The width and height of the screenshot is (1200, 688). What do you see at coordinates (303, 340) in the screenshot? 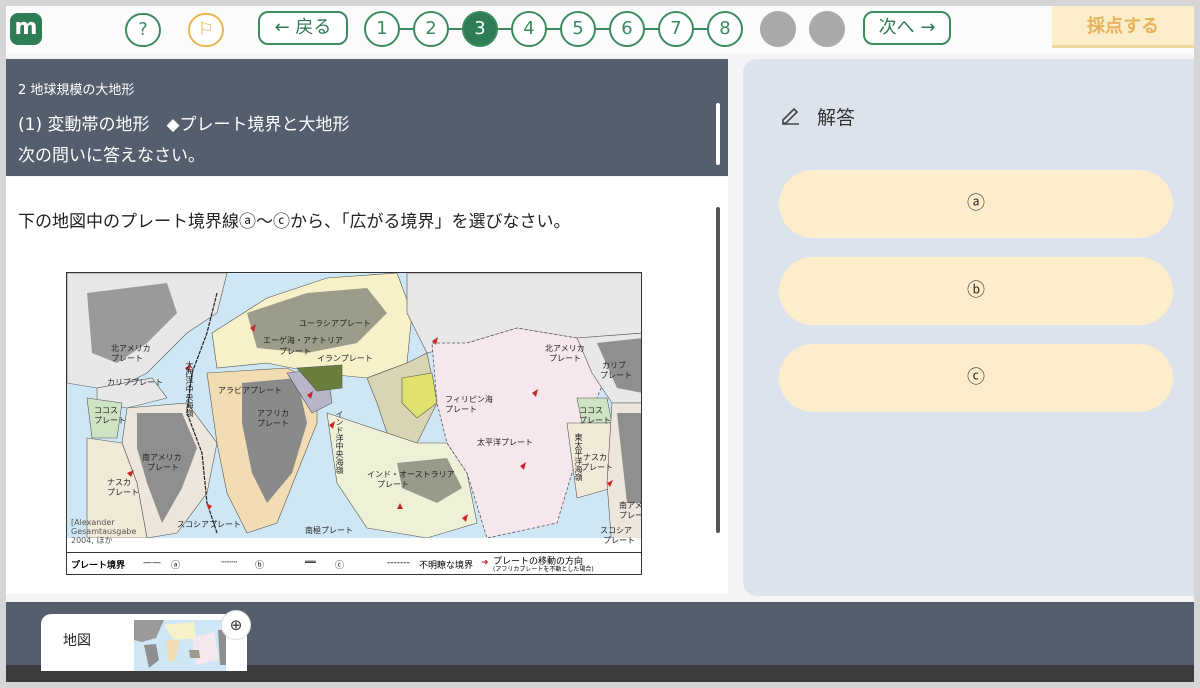
I see `label-aegean: エーゲ海・アナトリア` at bounding box center [303, 340].